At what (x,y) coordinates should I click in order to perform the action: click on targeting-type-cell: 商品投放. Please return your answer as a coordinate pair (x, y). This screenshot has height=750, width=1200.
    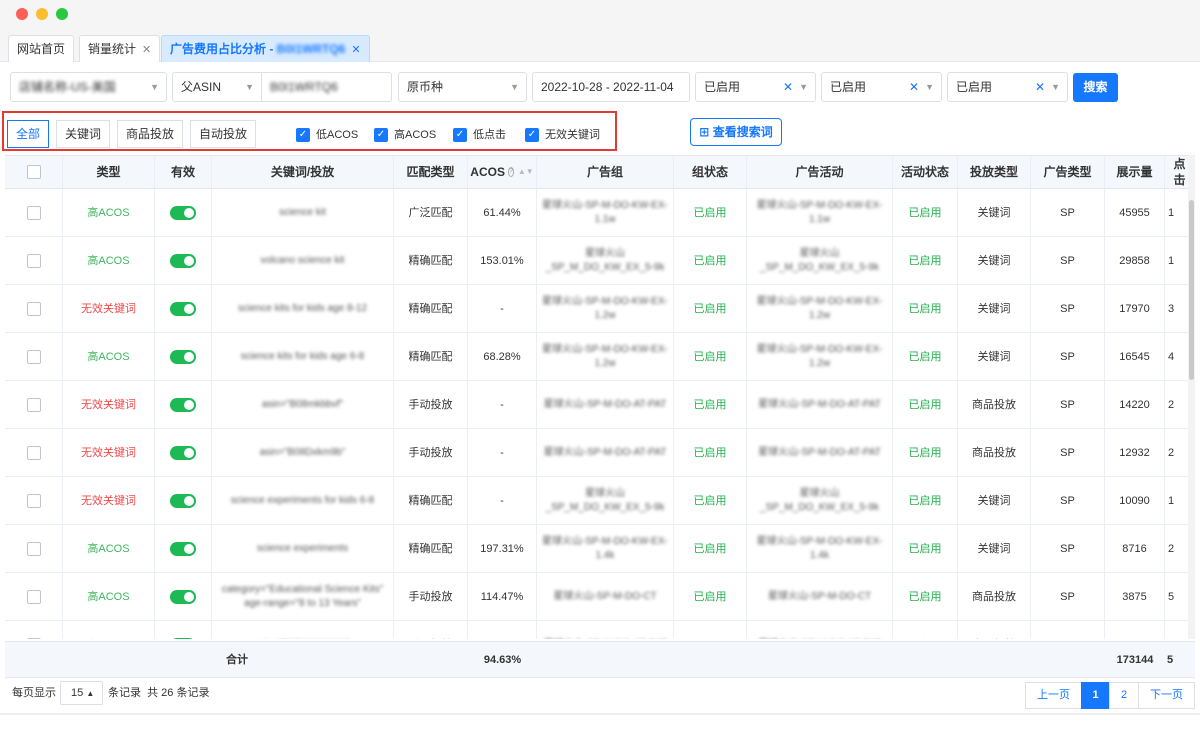
    Looking at the image, I should click on (994, 404).